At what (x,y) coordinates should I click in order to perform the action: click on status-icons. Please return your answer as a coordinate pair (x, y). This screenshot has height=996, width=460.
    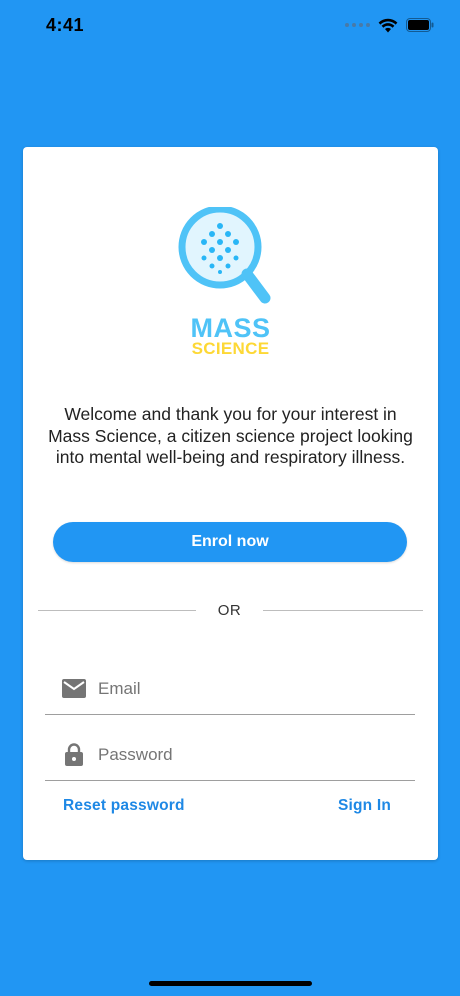
    Looking at the image, I should click on (389, 25).